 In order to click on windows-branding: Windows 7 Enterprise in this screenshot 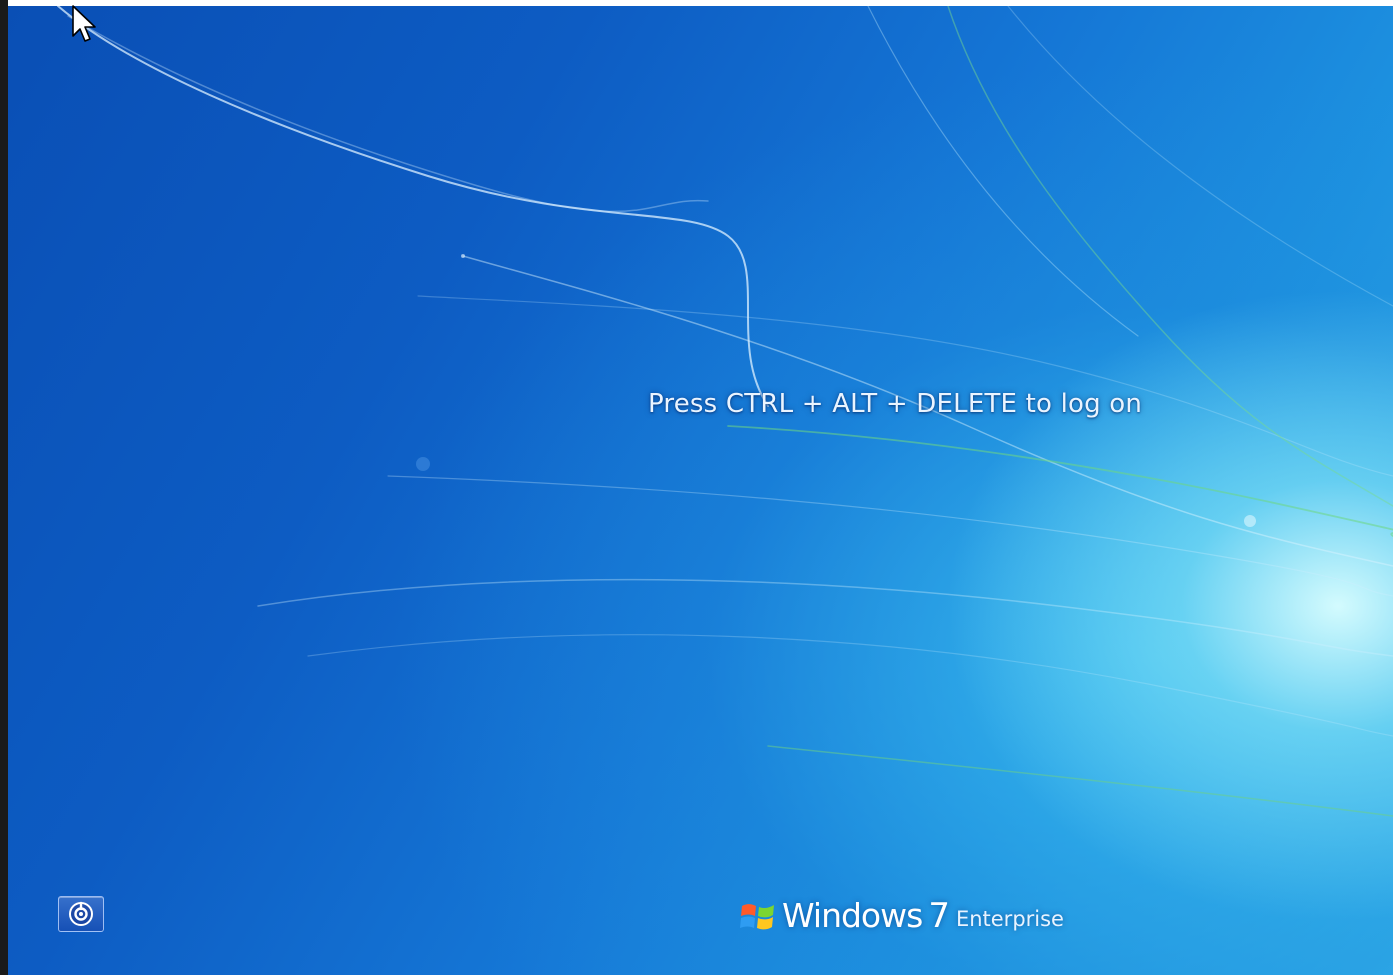, I will do `click(901, 916)`.